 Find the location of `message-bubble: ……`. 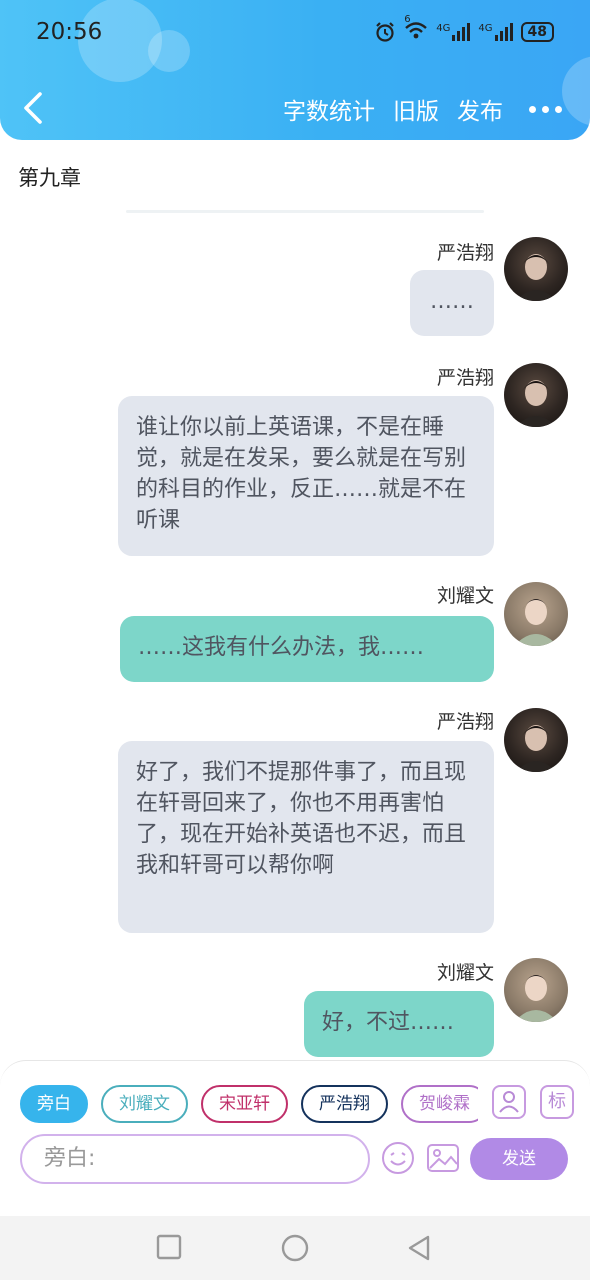

message-bubble: …… is located at coordinates (452, 303).